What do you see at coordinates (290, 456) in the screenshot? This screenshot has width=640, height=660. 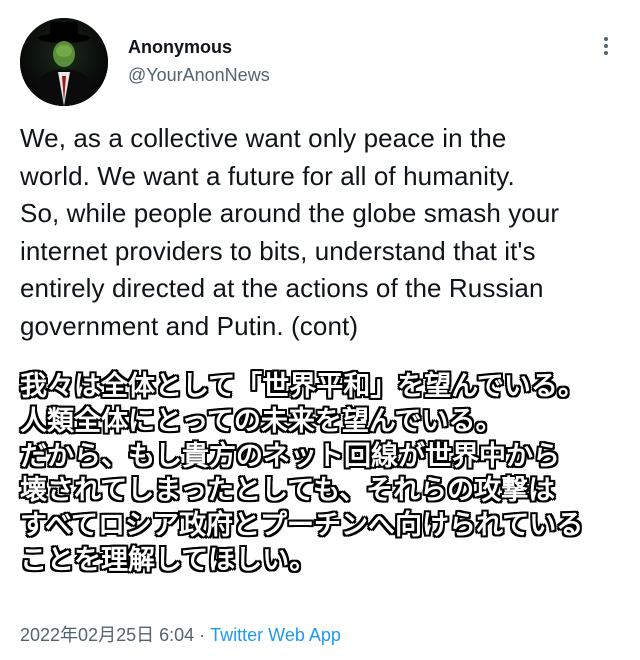 I see `caption-line: だから、もし貴方のネット回線が世界中から` at bounding box center [290, 456].